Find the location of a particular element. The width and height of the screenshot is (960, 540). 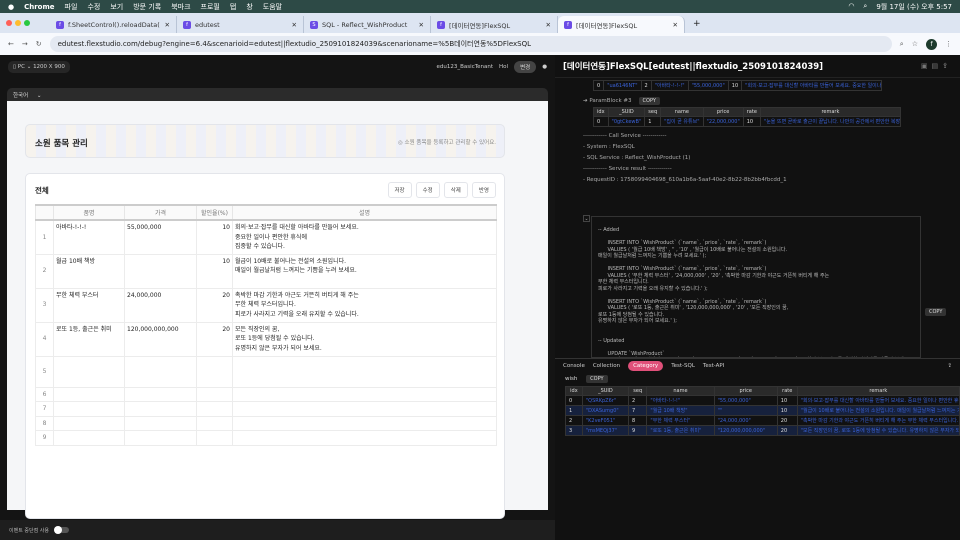

cell-idx: 3 is located at coordinates (44, 305).